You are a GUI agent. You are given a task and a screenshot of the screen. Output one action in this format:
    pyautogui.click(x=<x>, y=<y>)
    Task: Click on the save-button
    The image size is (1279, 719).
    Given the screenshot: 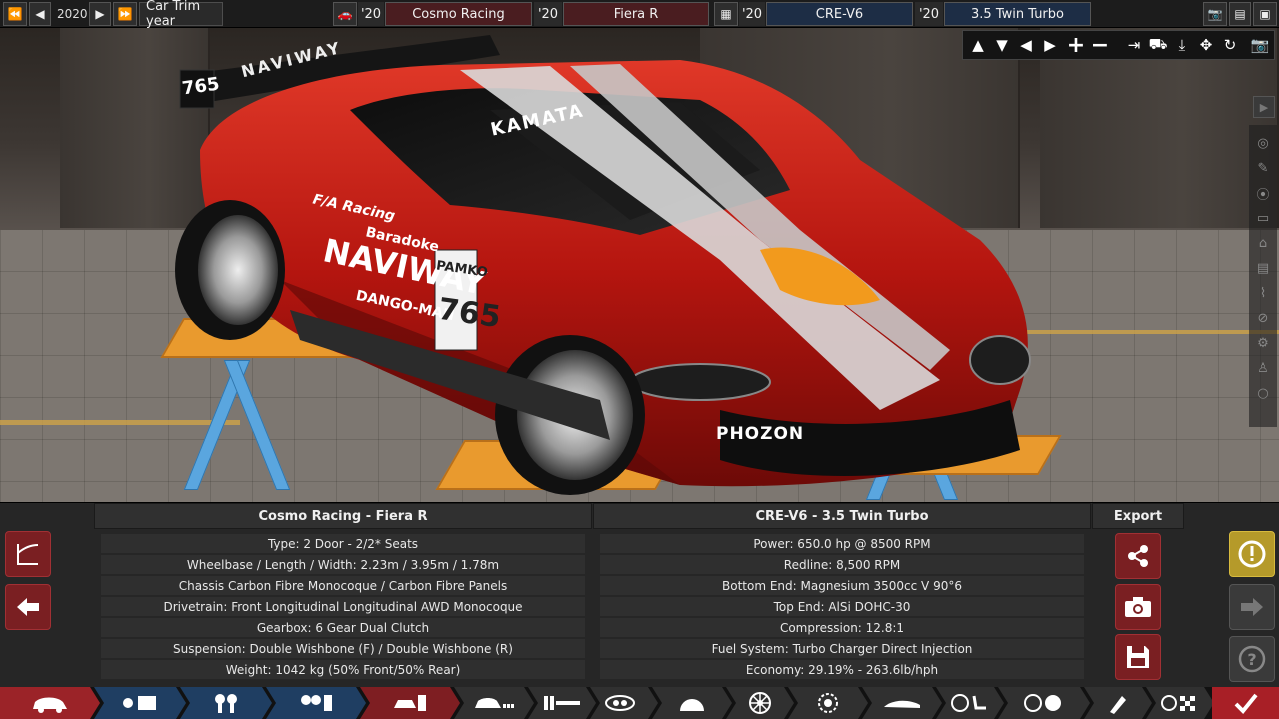 What is the action you would take?
    pyautogui.click(x=1138, y=657)
    